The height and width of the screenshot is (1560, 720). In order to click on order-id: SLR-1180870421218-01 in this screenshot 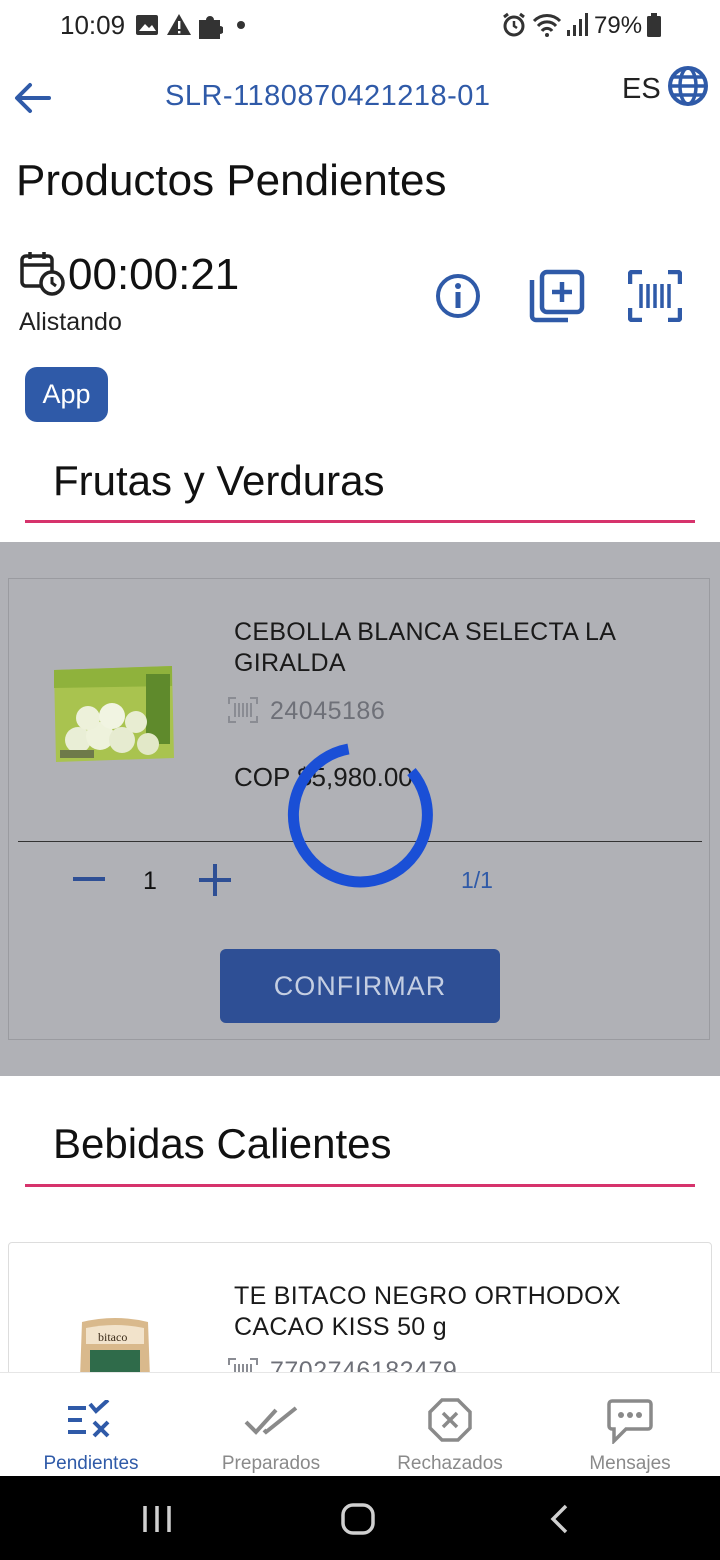, I will do `click(328, 96)`.